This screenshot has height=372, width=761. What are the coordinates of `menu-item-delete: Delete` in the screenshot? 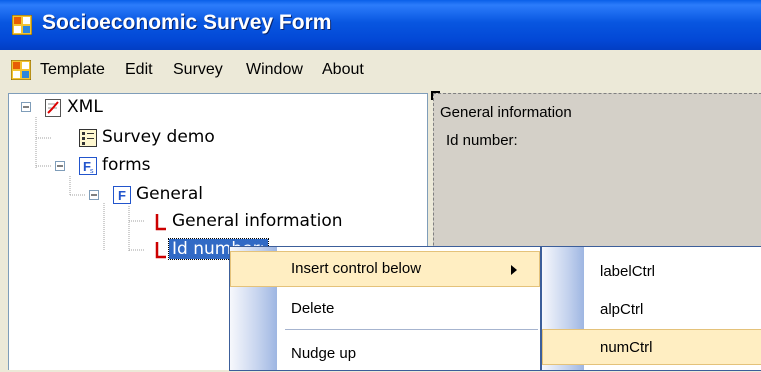 It's located at (385, 309).